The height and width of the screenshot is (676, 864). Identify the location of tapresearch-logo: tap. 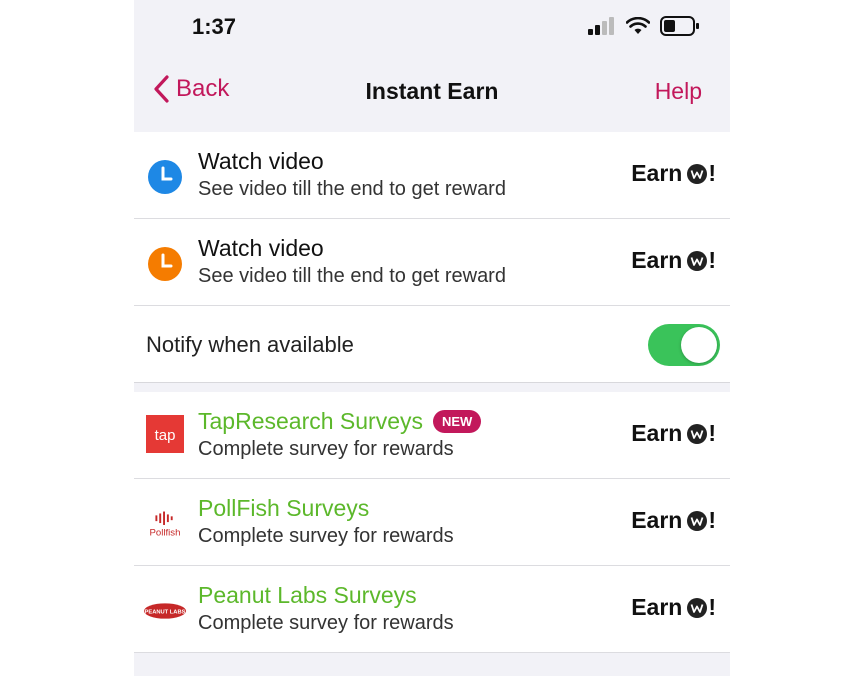
(165, 434).